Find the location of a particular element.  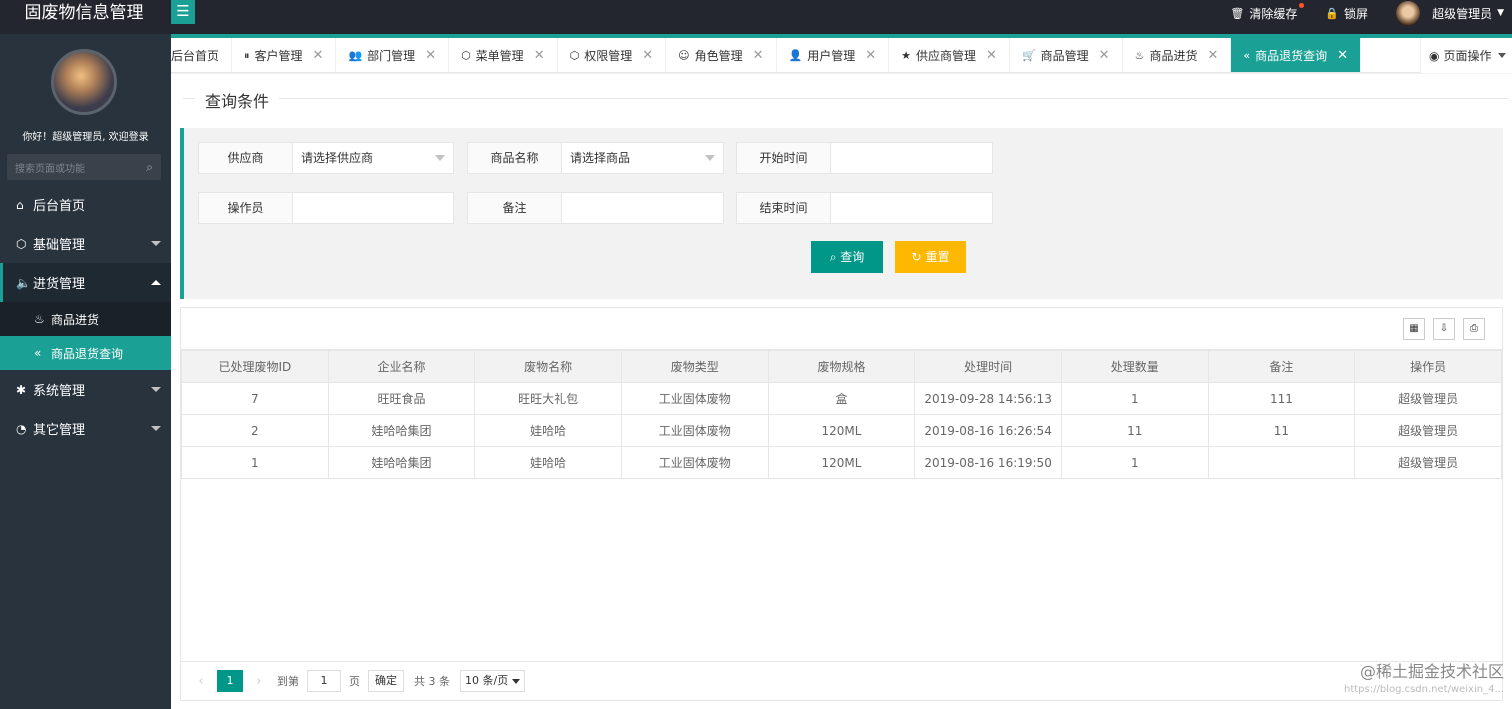

search-button: ⌕ 查询 is located at coordinates (847, 257).